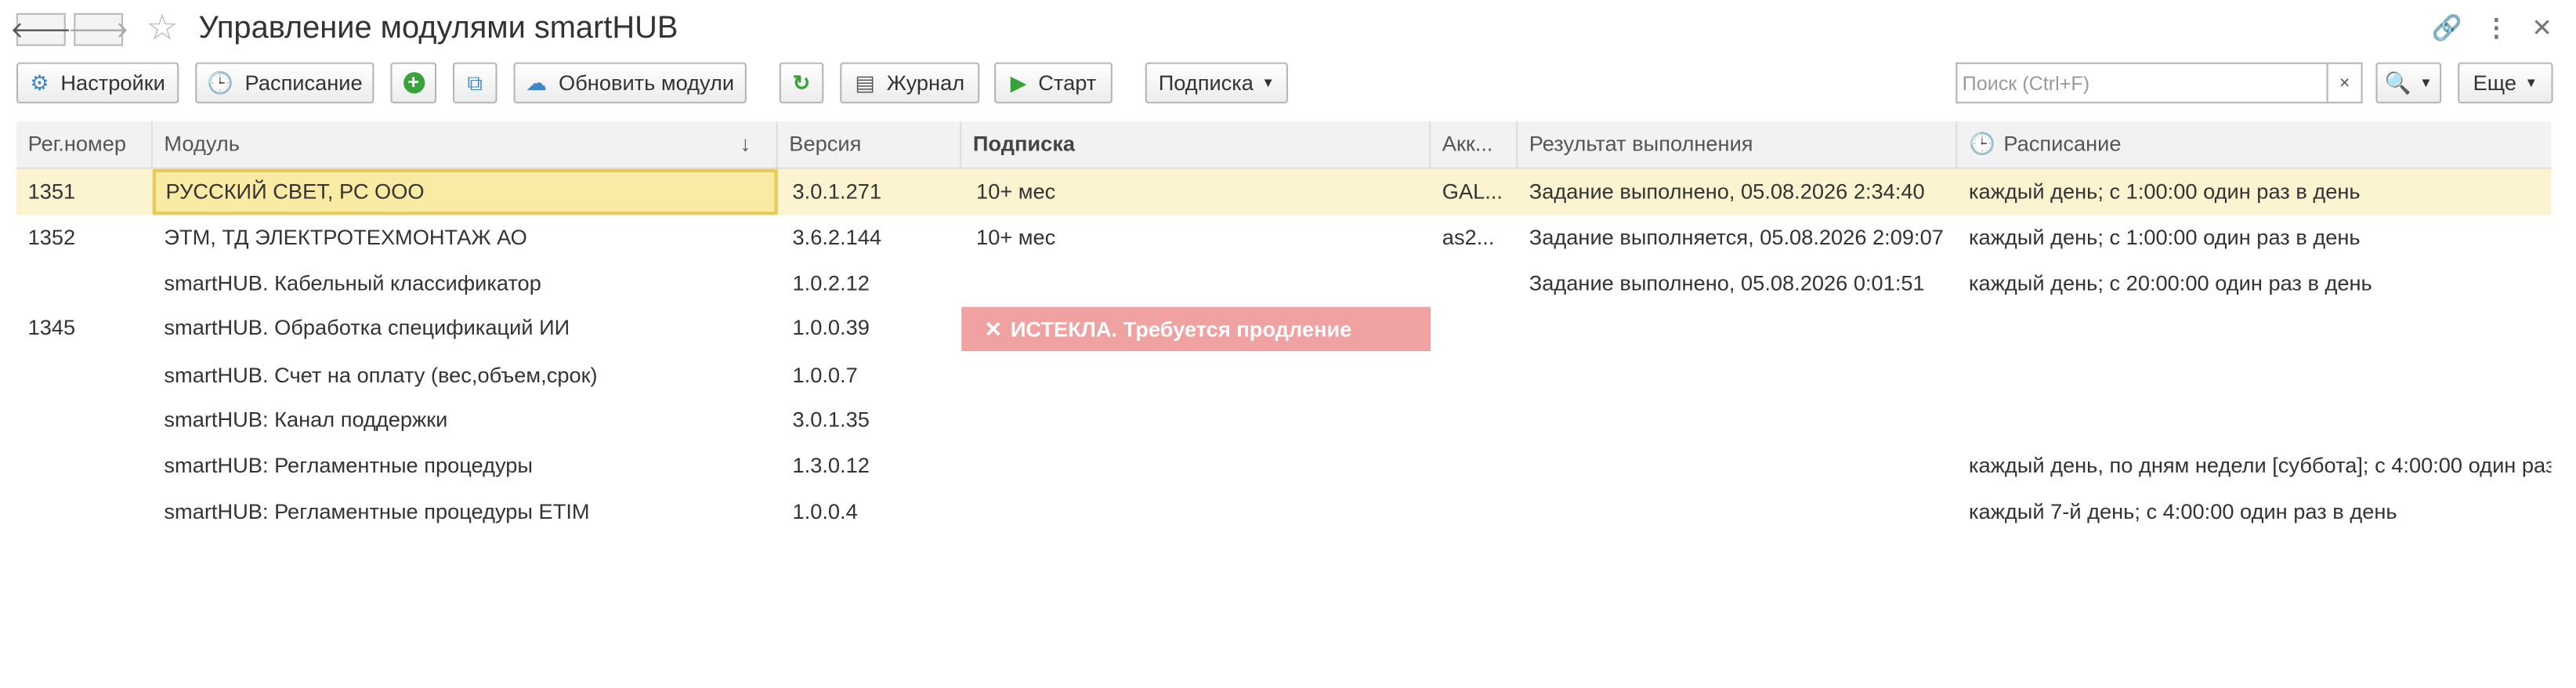 This screenshot has height=688, width=2576. Describe the element at coordinates (303, 83) in the screenshot. I see `schedule-label: Расписание` at that location.